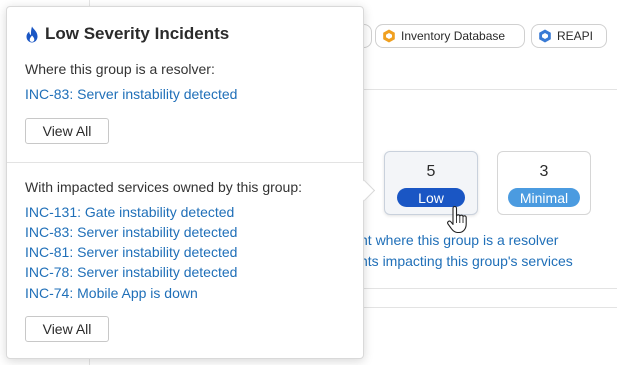 The height and width of the screenshot is (365, 617). I want to click on hex-blue-icon, so click(545, 36).